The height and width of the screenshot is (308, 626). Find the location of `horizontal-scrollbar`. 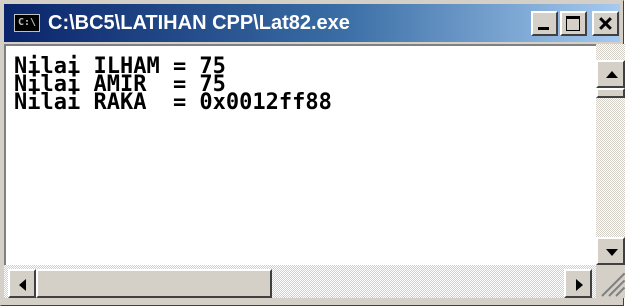

horizontal-scrollbar is located at coordinates (300, 281).